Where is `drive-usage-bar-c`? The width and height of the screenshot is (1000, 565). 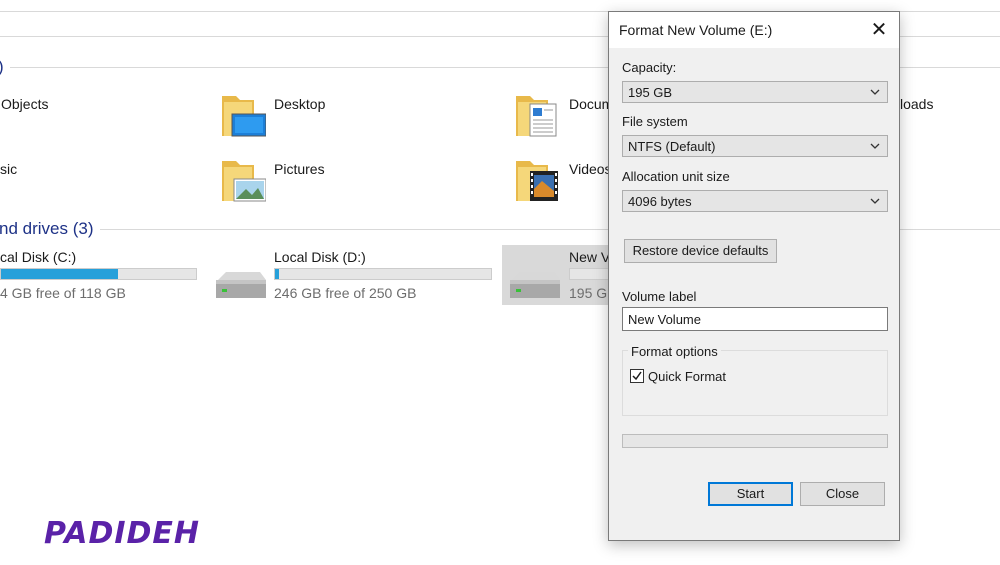 drive-usage-bar-c is located at coordinates (98, 274).